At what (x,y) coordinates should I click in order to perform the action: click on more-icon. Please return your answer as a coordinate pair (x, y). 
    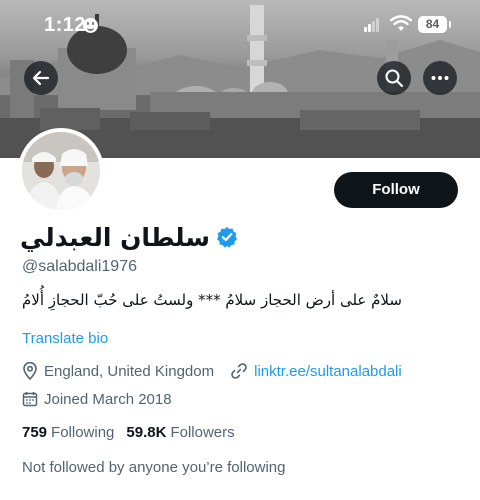
    Looking at the image, I should click on (440, 78).